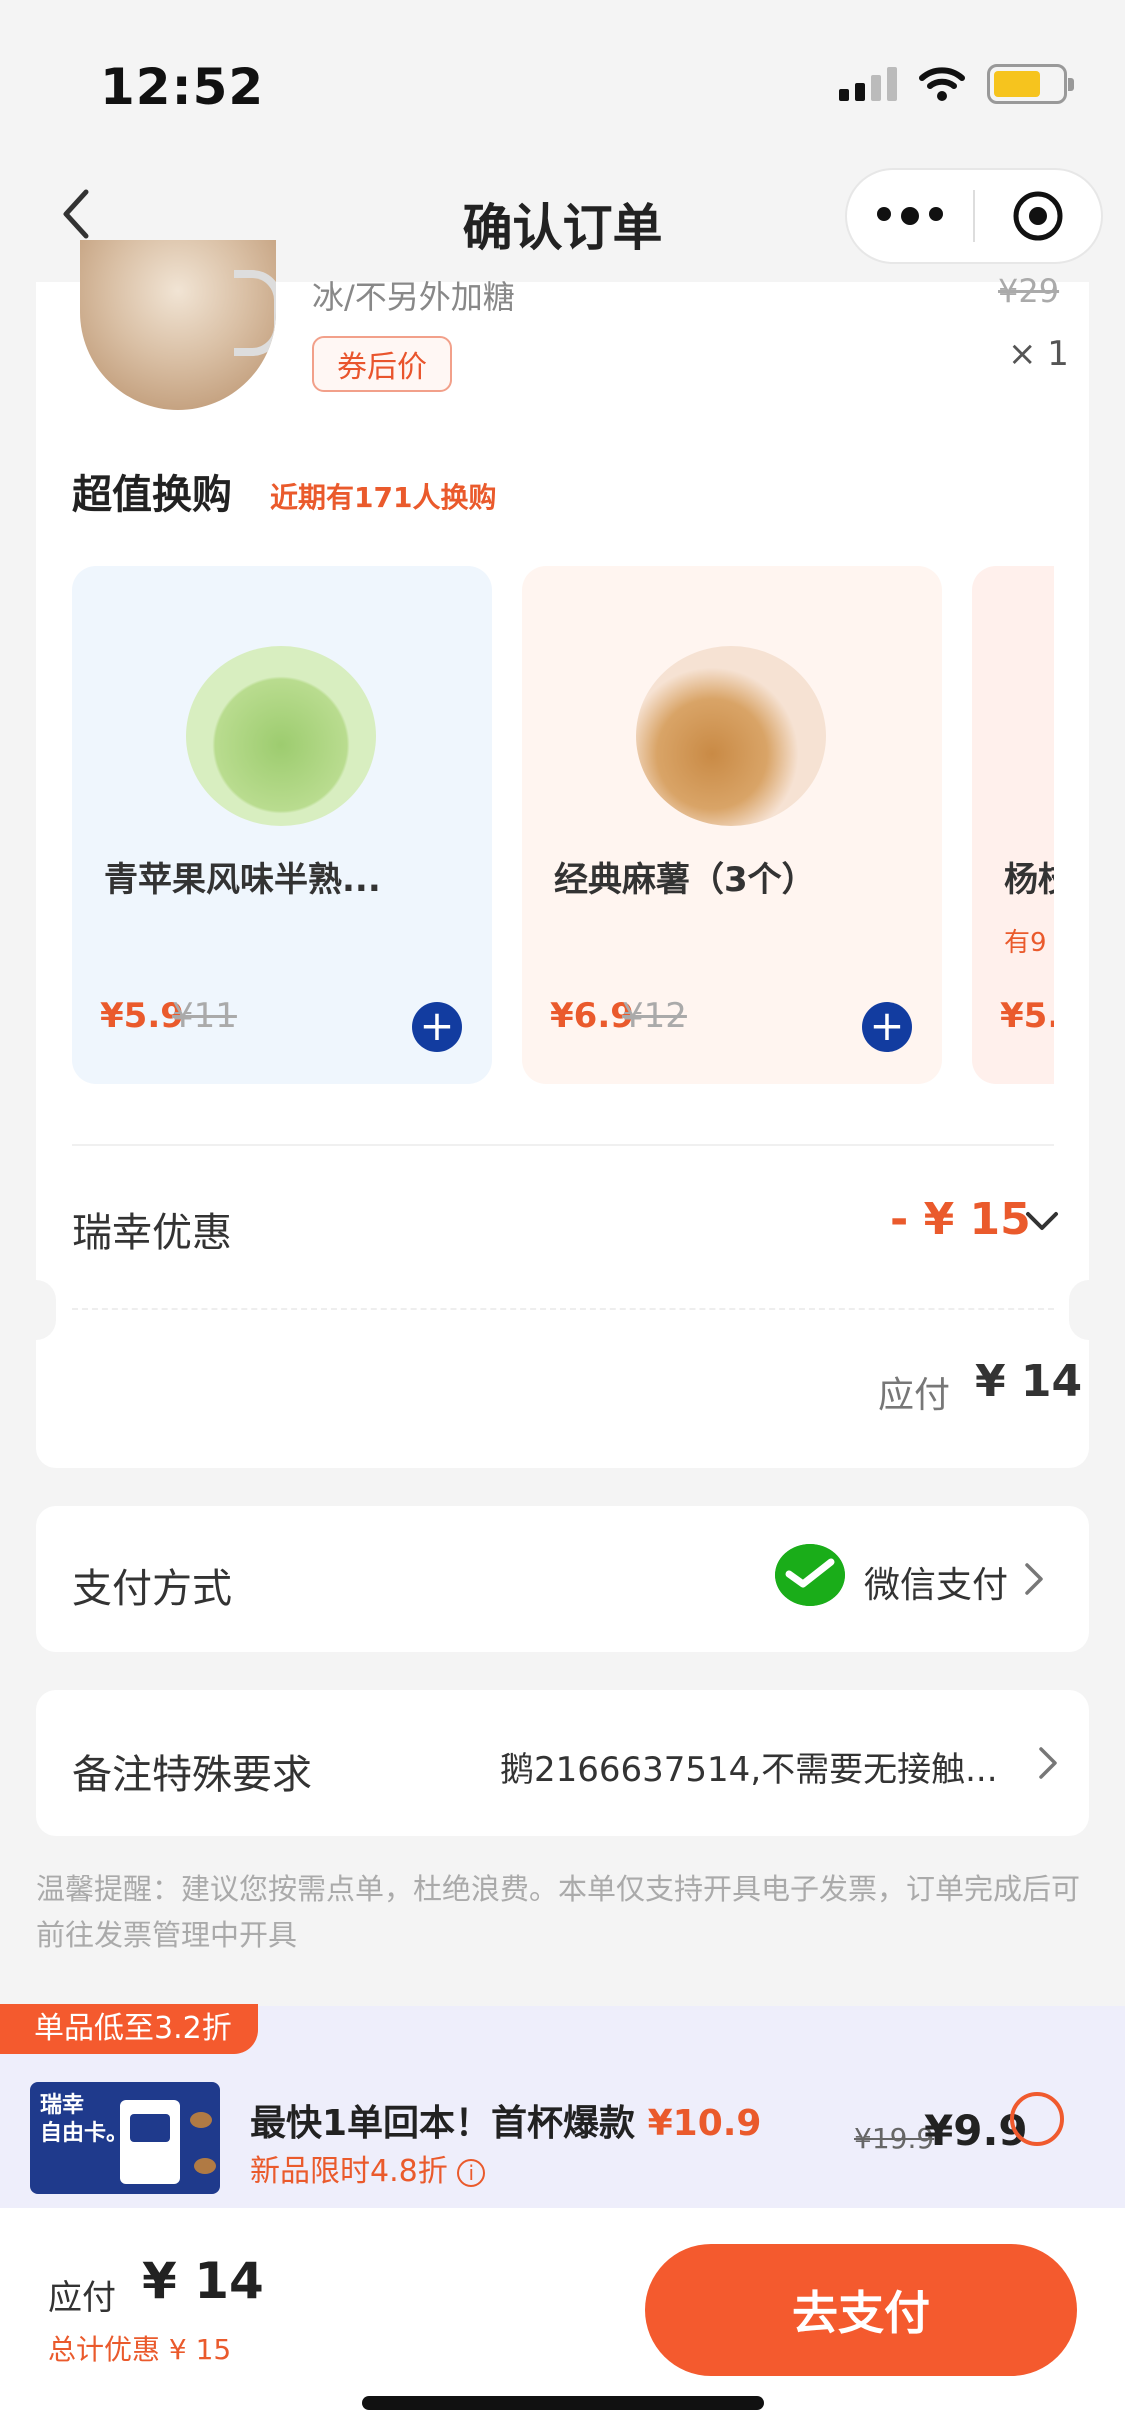 This screenshot has height=2436, width=1125. Describe the element at coordinates (1029, 1381) in the screenshot. I see `payable-value: ¥ 14` at that location.